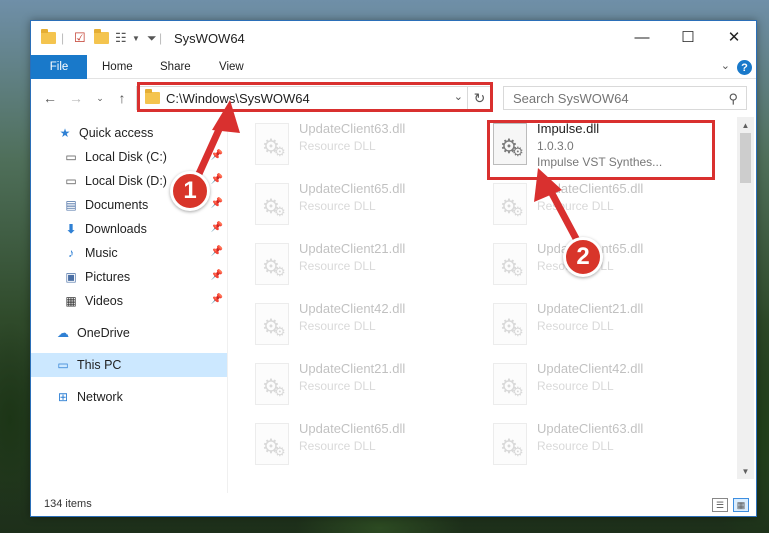 The width and height of the screenshot is (769, 533). I want to click on back-button: ←, so click(50, 98).